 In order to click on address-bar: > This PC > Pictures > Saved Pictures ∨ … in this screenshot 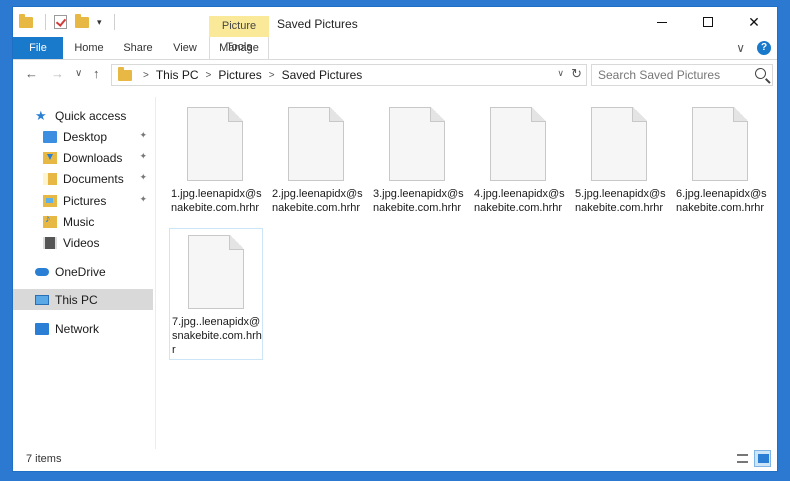, I will do `click(349, 75)`.